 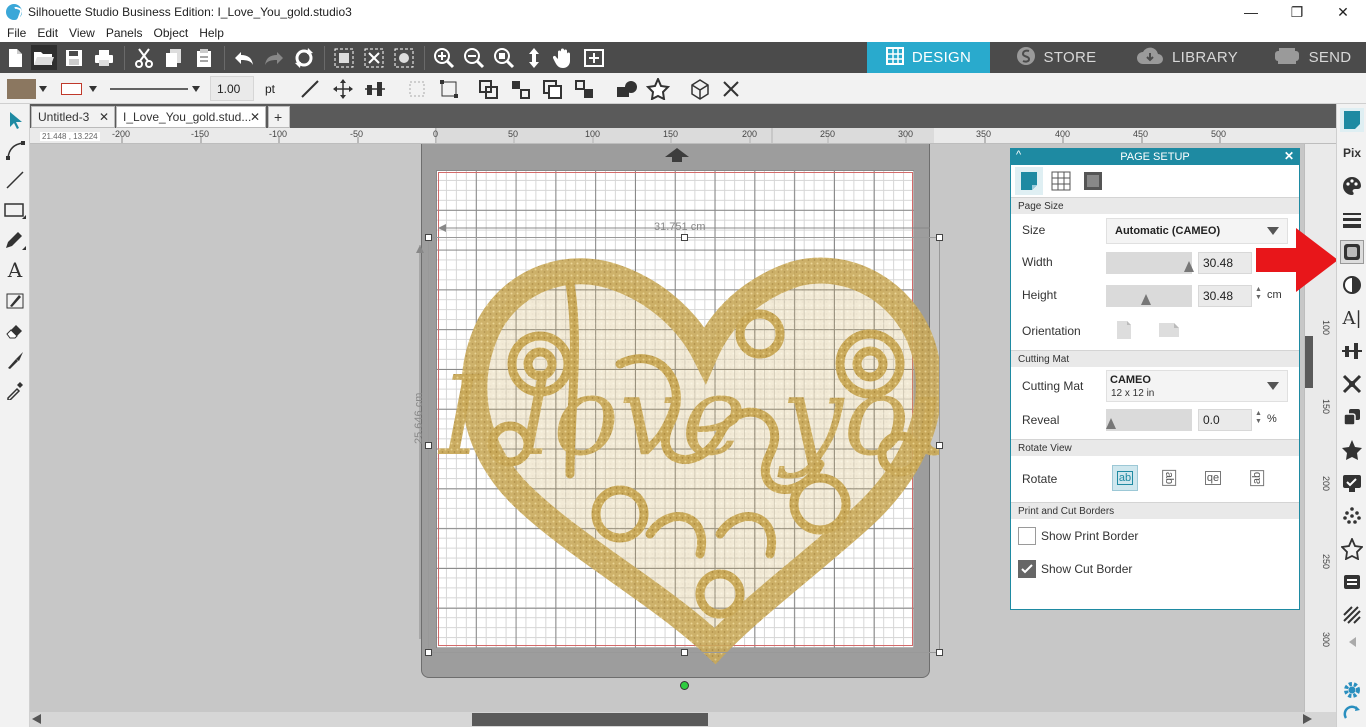 What do you see at coordinates (15, 150) in the screenshot?
I see `edit-points-icon` at bounding box center [15, 150].